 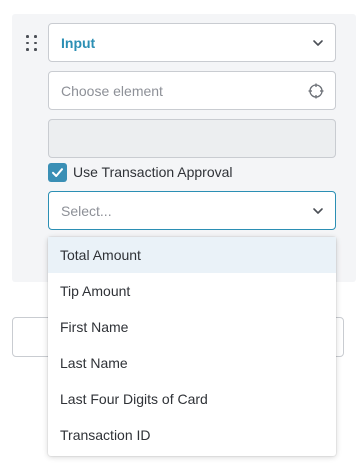 I want to click on option-last-name: Last Name, so click(x=192, y=363).